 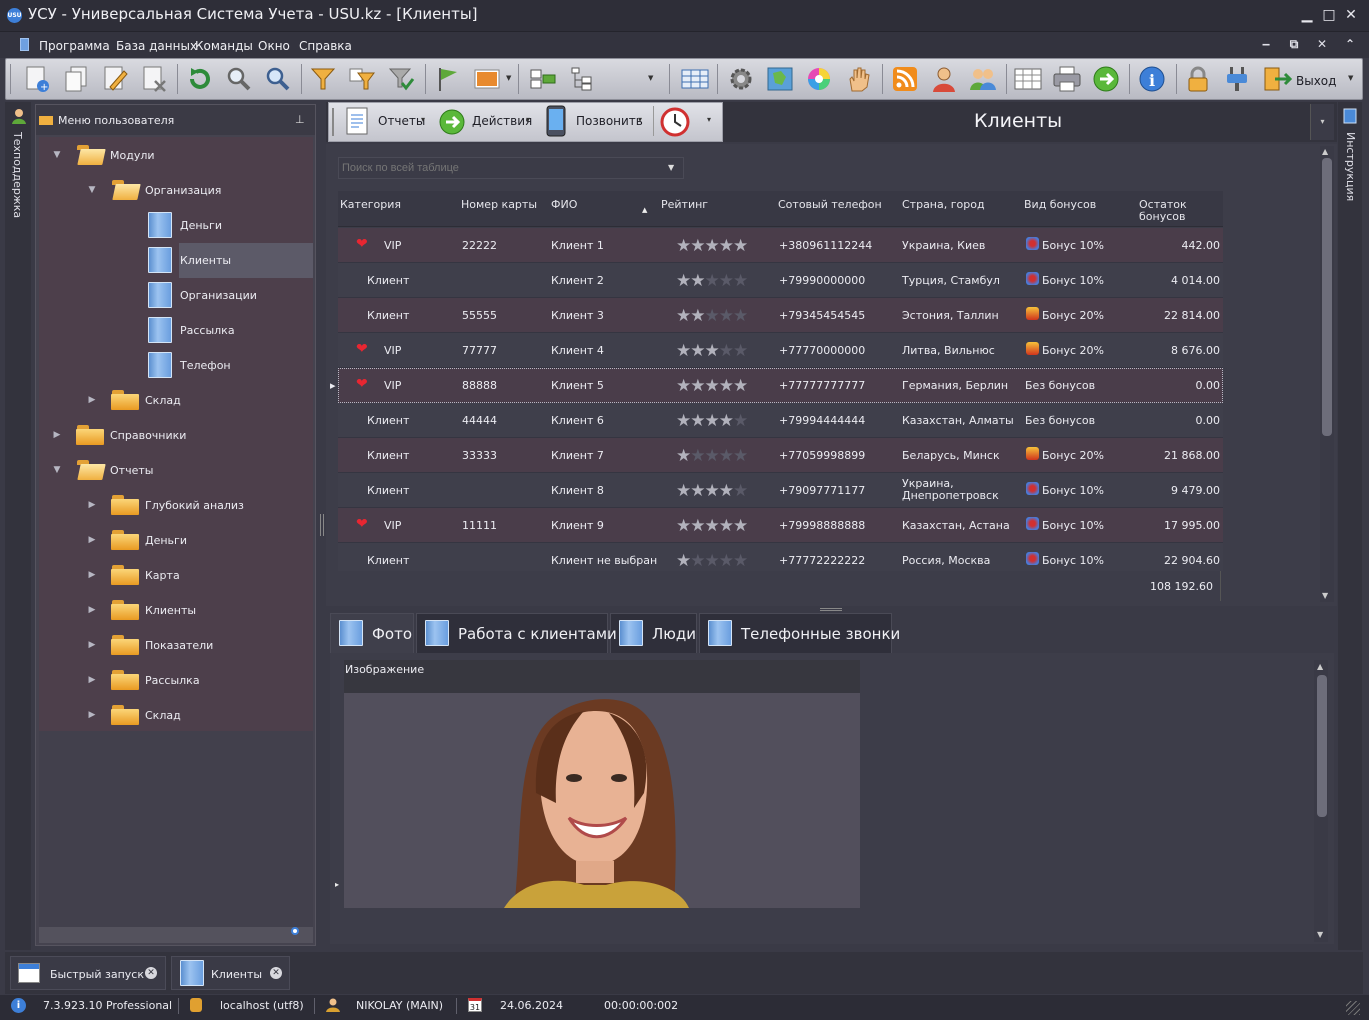 I want to click on client-photo, so click(x=602, y=800).